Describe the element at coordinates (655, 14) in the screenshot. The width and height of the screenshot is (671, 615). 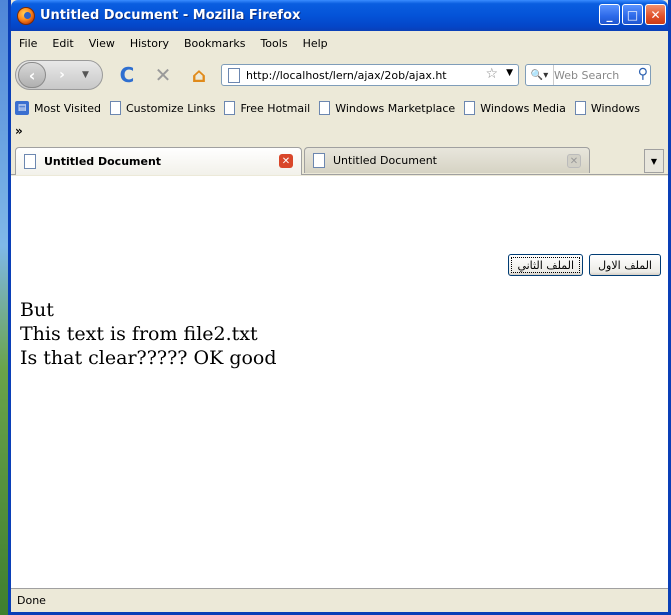
I see `close-window-button: ✕` at that location.